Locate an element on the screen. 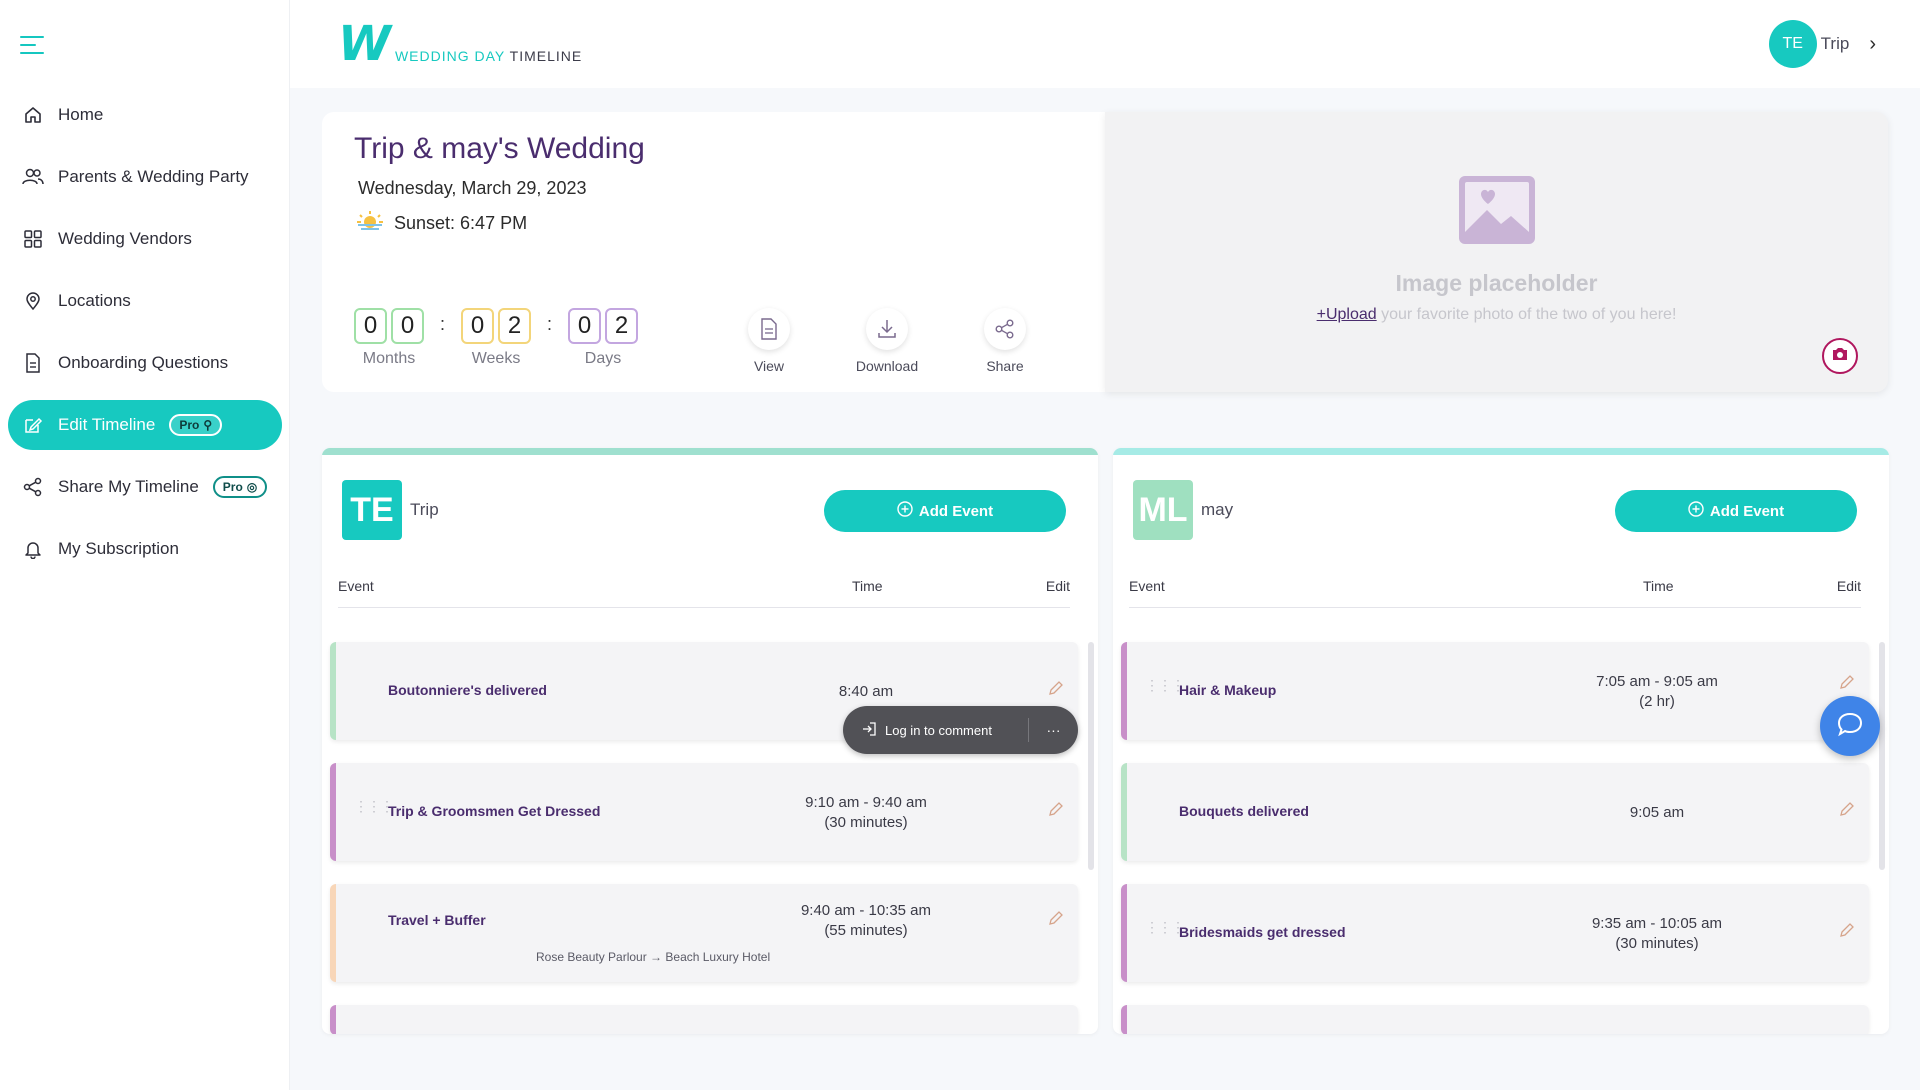 The width and height of the screenshot is (1920, 1090). user-menu: TE Trip › is located at coordinates (1822, 44).